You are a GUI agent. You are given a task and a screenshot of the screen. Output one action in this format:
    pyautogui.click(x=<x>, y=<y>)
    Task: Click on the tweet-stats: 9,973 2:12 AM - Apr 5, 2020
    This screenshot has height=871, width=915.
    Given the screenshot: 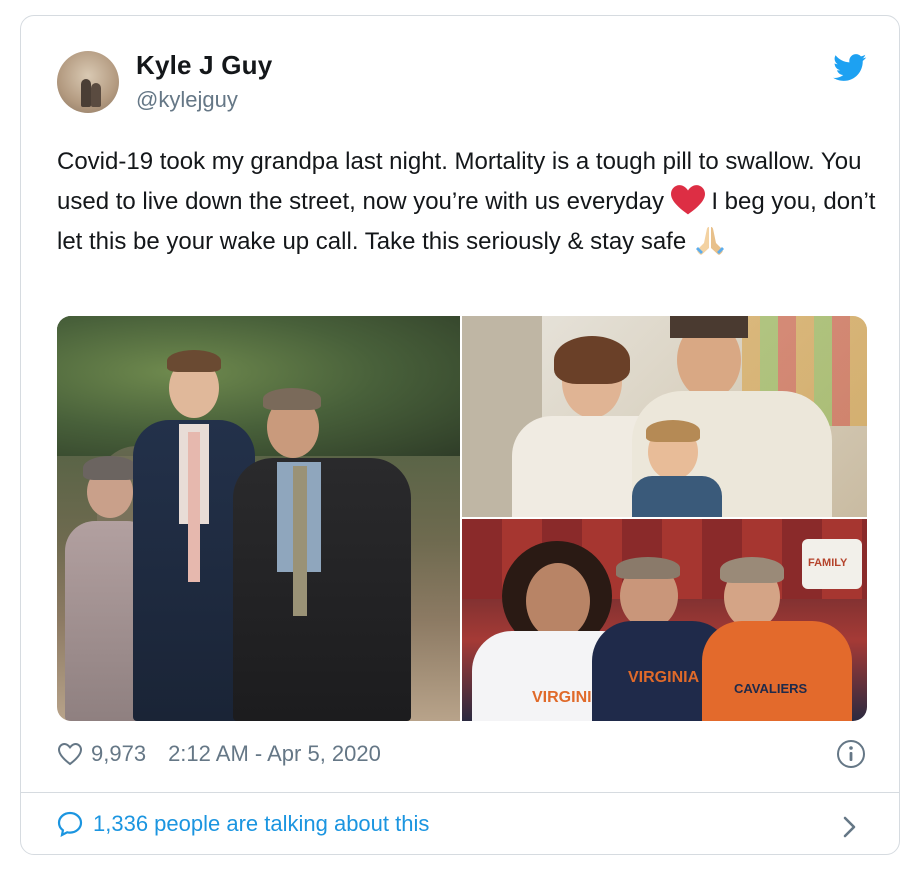 What is the action you would take?
    pyautogui.click(x=219, y=754)
    